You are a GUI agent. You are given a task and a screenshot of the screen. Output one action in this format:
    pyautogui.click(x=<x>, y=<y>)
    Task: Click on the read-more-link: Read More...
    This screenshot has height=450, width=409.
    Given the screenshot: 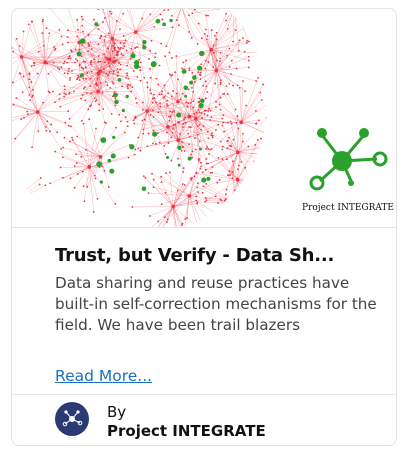 What is the action you would take?
    pyautogui.click(x=103, y=376)
    